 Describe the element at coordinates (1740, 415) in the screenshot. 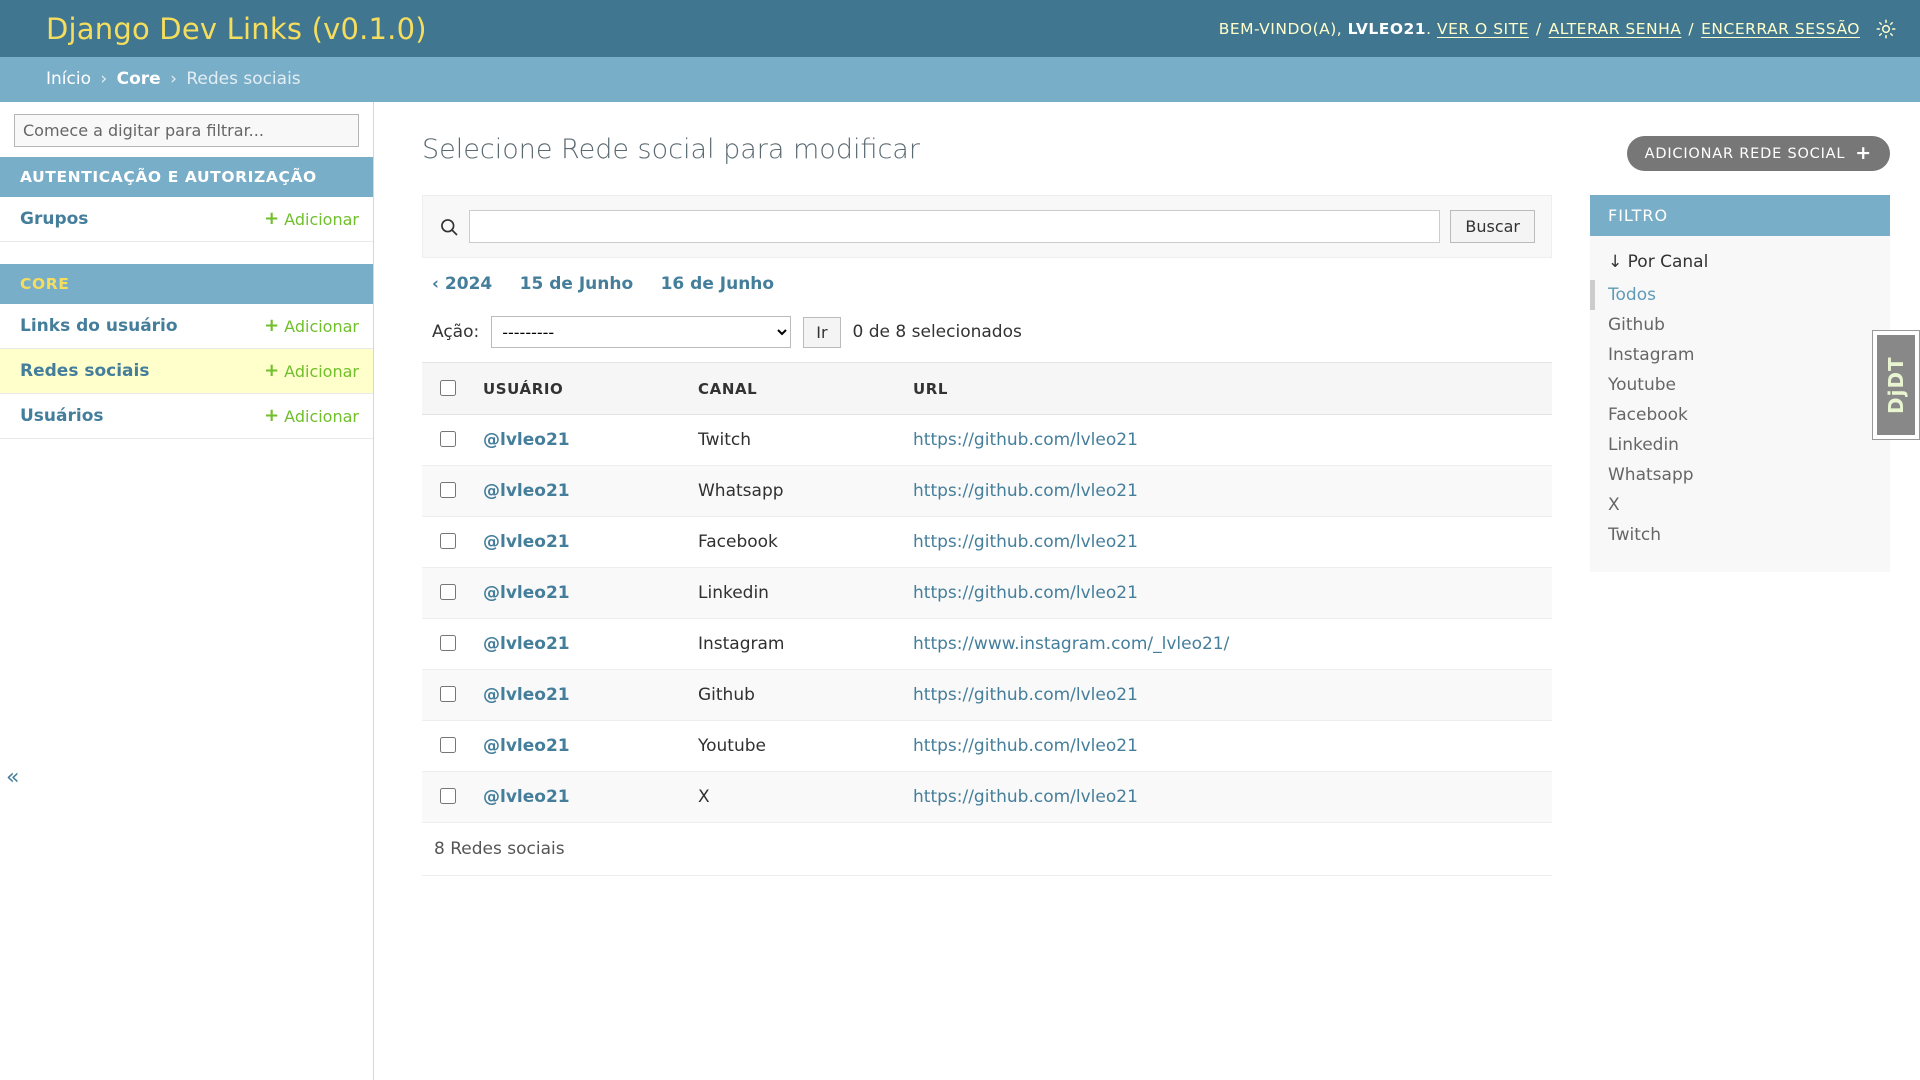

I see `filter-option: Facebook` at that location.